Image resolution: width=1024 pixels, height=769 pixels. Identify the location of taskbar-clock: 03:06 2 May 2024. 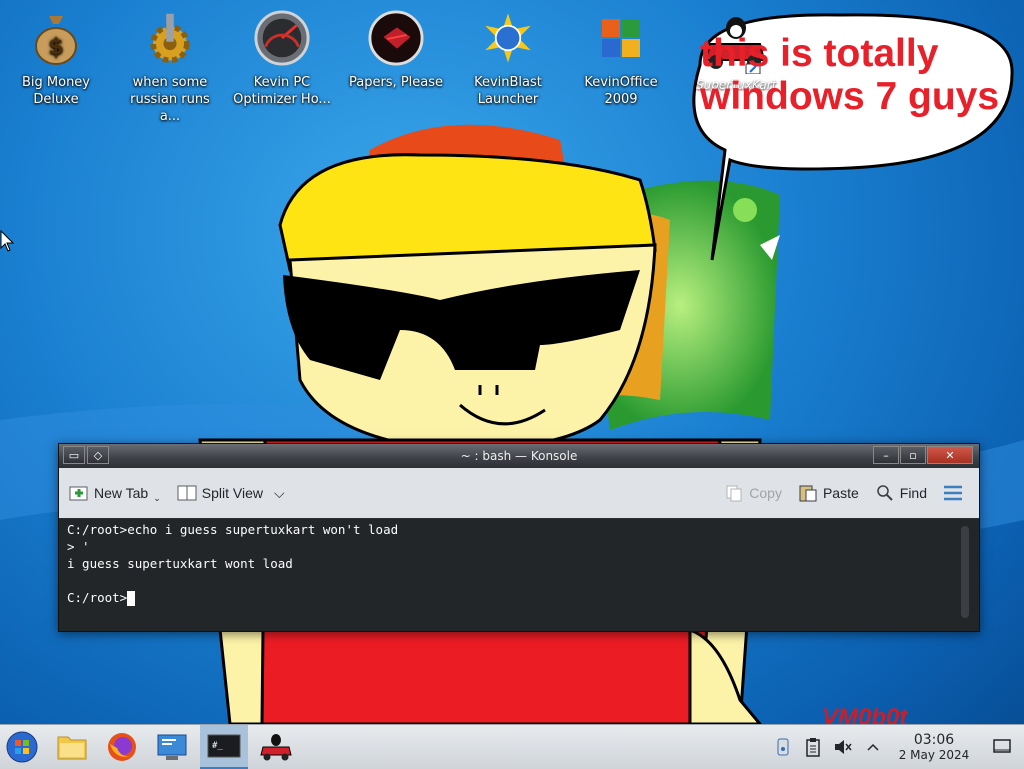
(934, 747).